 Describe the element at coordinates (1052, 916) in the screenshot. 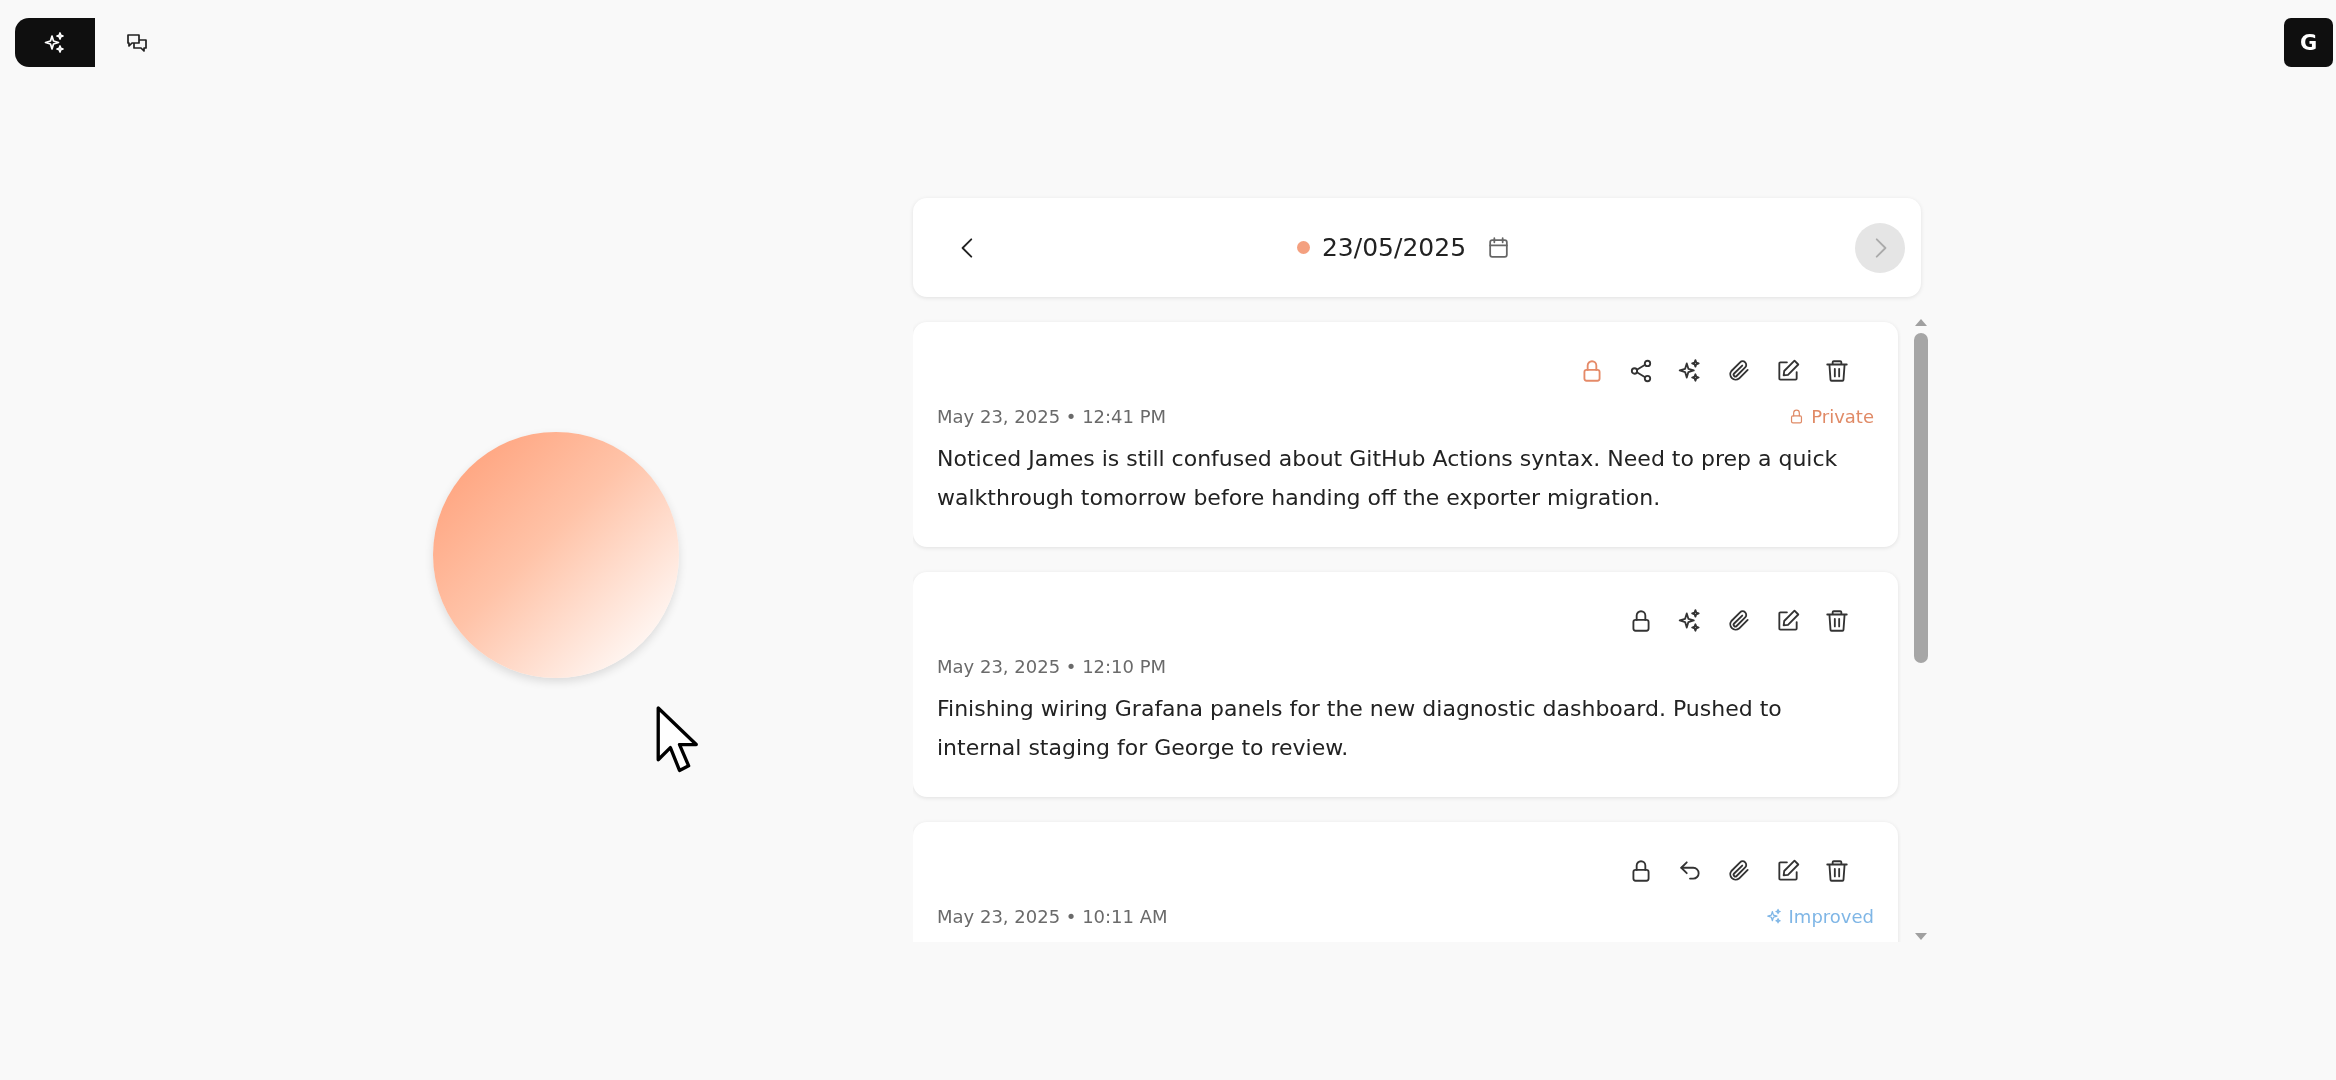

I see `note-timestamp: May 23, 2025 • 10:11 AM` at that location.